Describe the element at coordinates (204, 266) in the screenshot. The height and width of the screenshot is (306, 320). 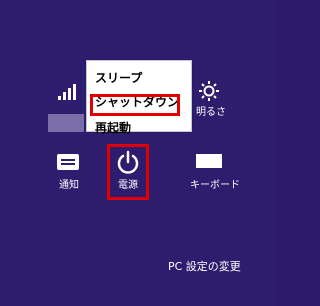
I see `change-pc-settings-link: PC 設定の変更` at that location.